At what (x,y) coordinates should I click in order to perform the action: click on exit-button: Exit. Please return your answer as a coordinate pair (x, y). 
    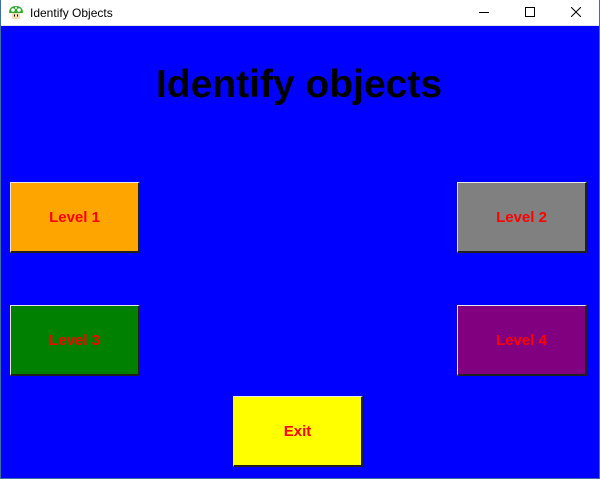
    Looking at the image, I should click on (298, 431).